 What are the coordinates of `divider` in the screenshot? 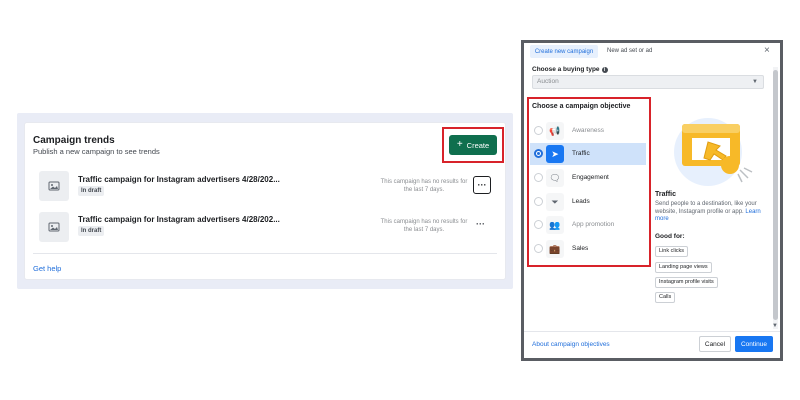 It's located at (265, 253).